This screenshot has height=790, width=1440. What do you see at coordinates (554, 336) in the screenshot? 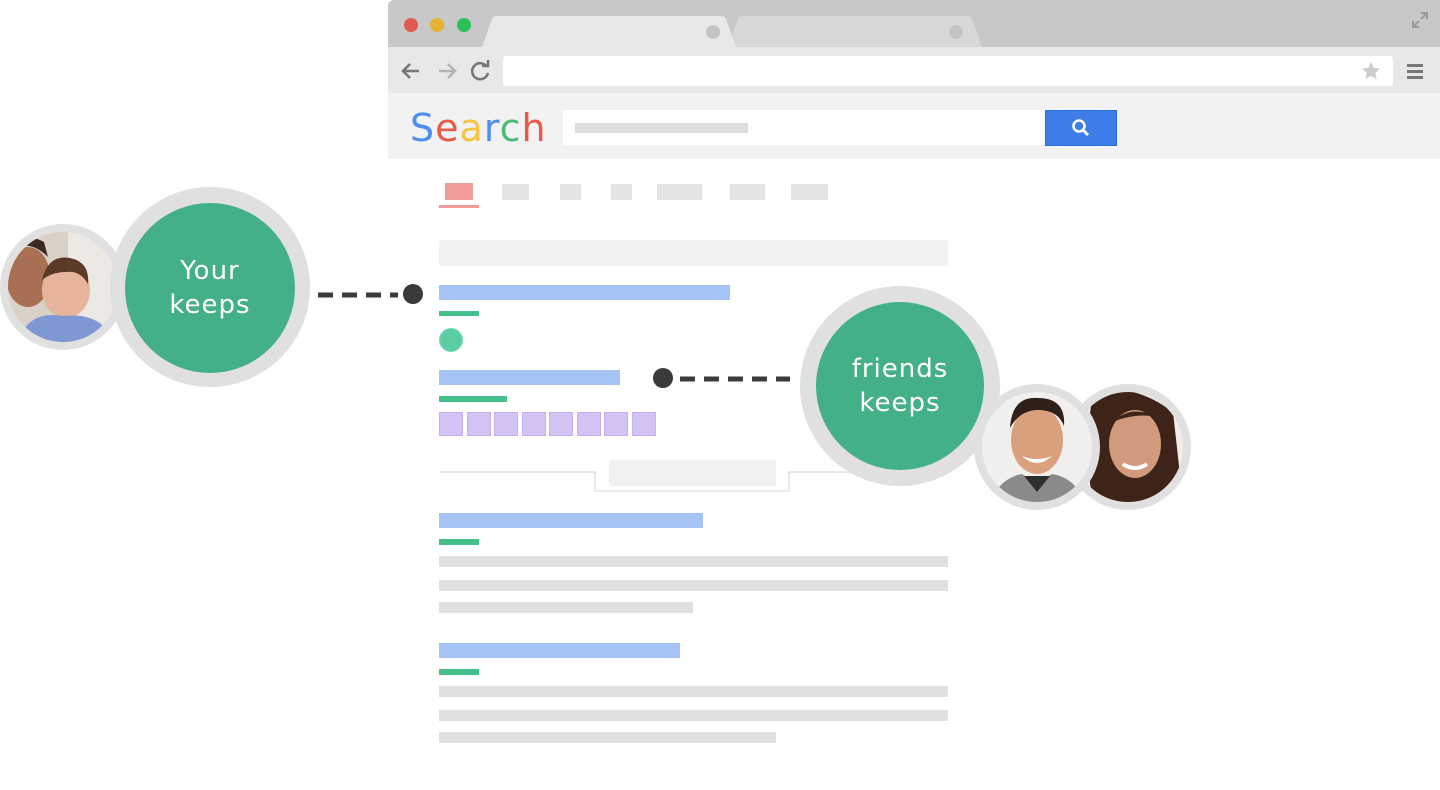
I see `callout-connectors` at bounding box center [554, 336].